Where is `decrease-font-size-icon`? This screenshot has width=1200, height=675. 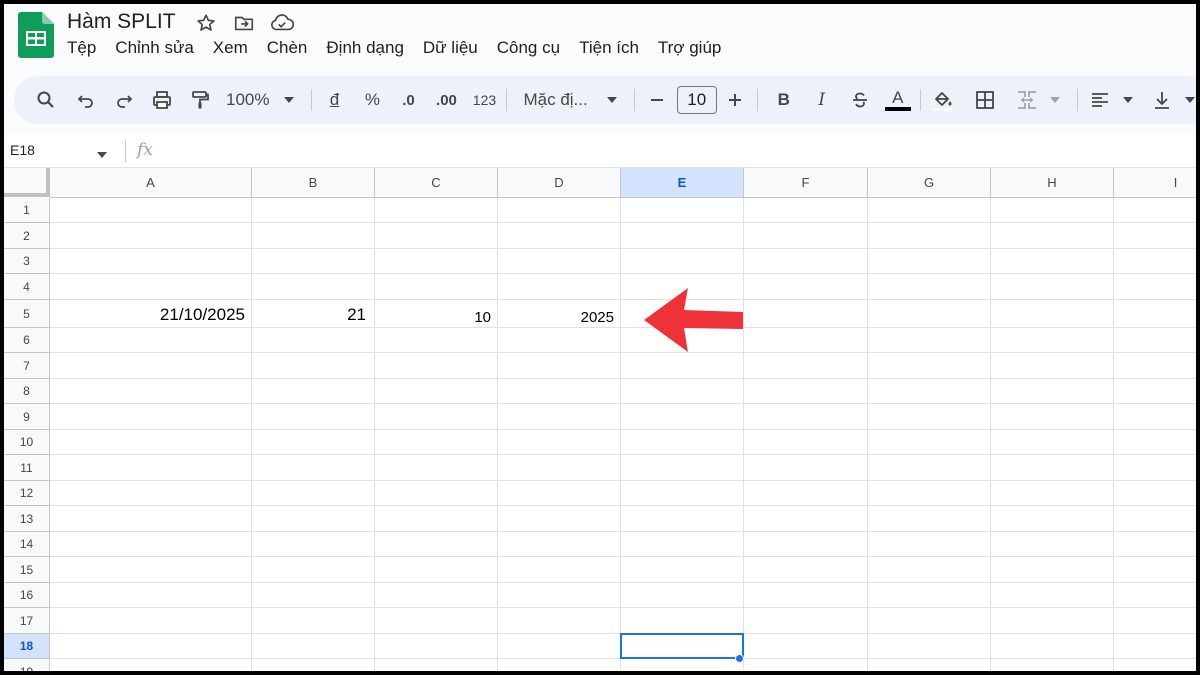 decrease-font-size-icon is located at coordinates (657, 100).